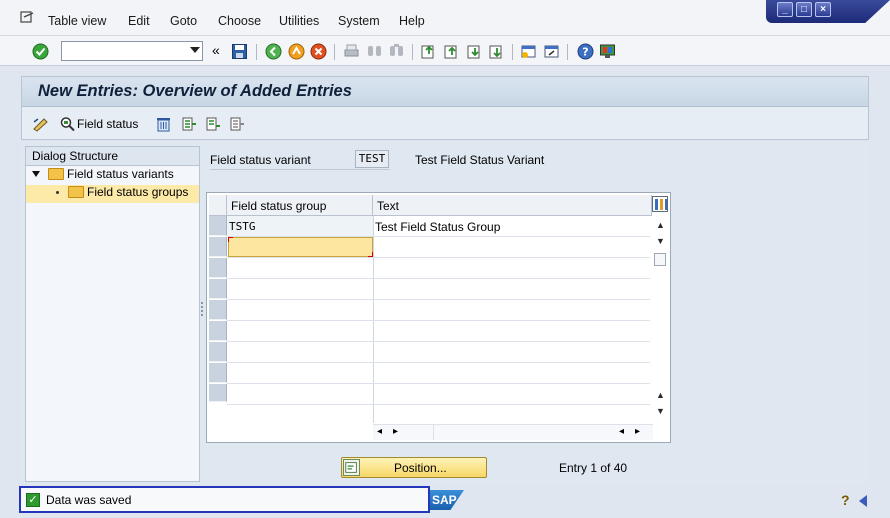 This screenshot has height=518, width=890. I want to click on horizontal-scroll-track, so click(523, 432).